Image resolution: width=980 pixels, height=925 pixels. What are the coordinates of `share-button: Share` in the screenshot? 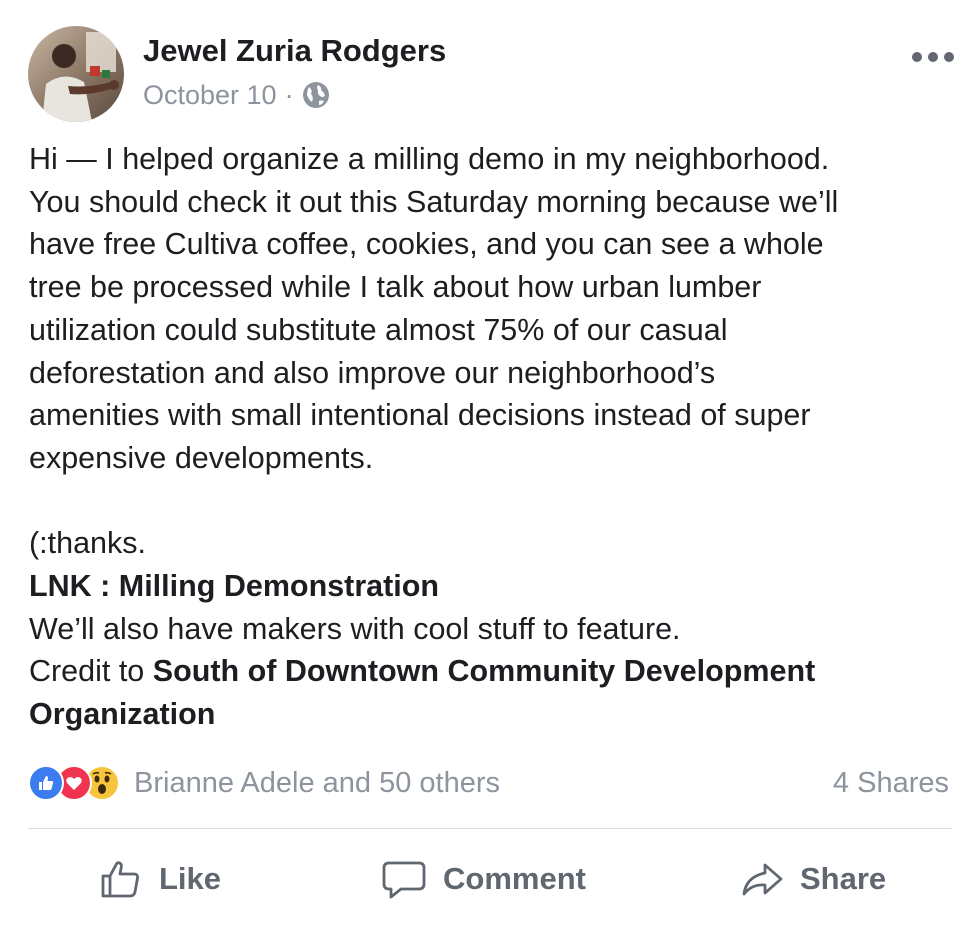 It's located at (813, 879).